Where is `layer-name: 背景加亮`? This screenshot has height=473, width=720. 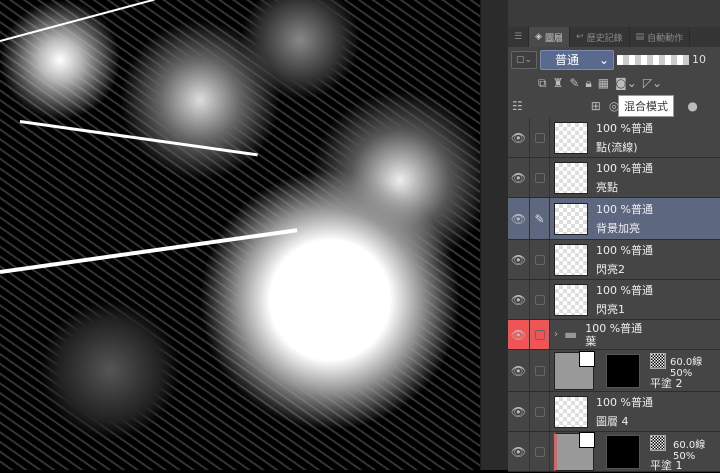
layer-name: 背景加亮 is located at coordinates (618, 228).